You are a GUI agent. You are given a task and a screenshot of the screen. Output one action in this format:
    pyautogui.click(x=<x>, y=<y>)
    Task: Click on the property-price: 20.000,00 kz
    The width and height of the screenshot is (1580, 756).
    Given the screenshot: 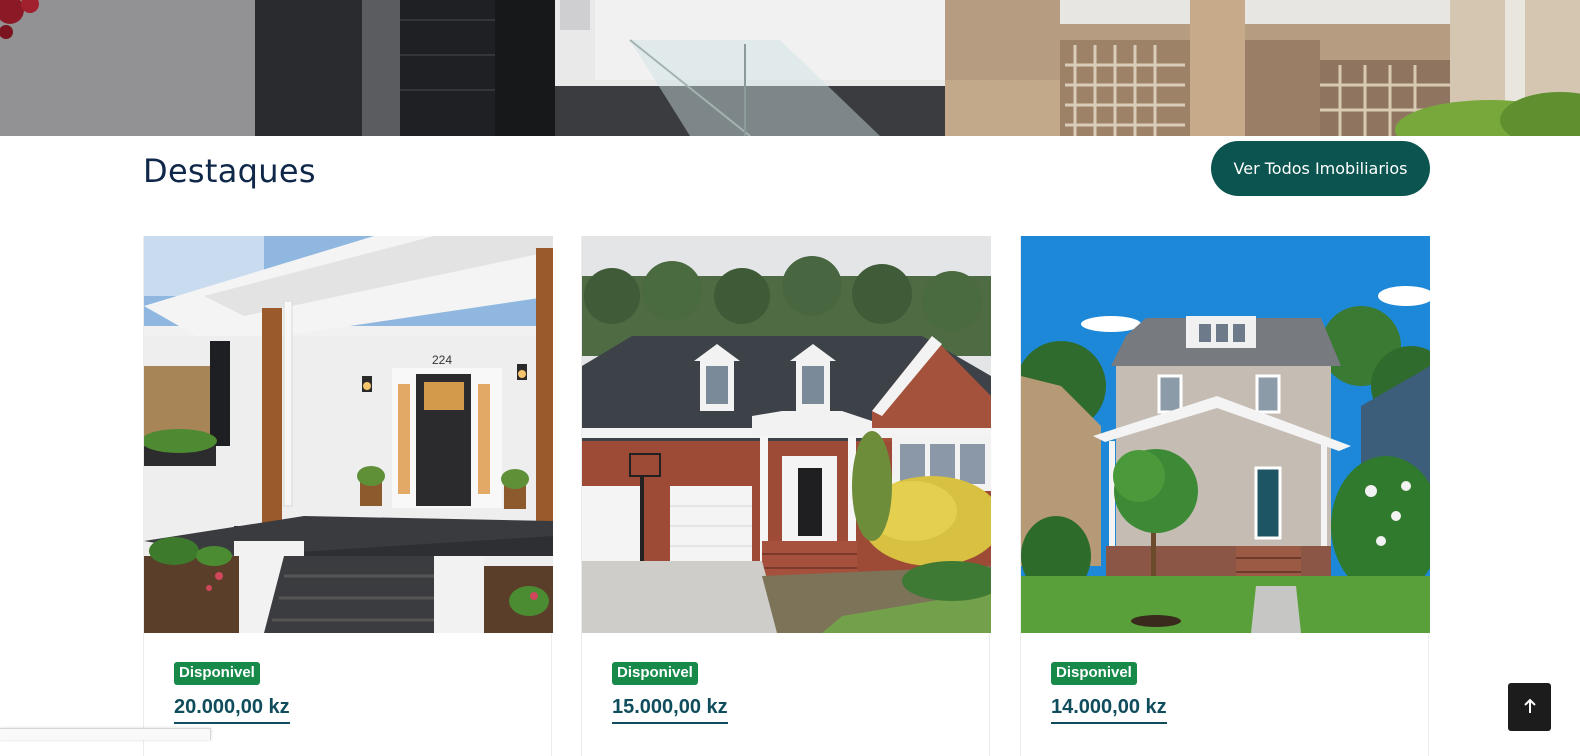 What is the action you would take?
    pyautogui.click(x=232, y=709)
    